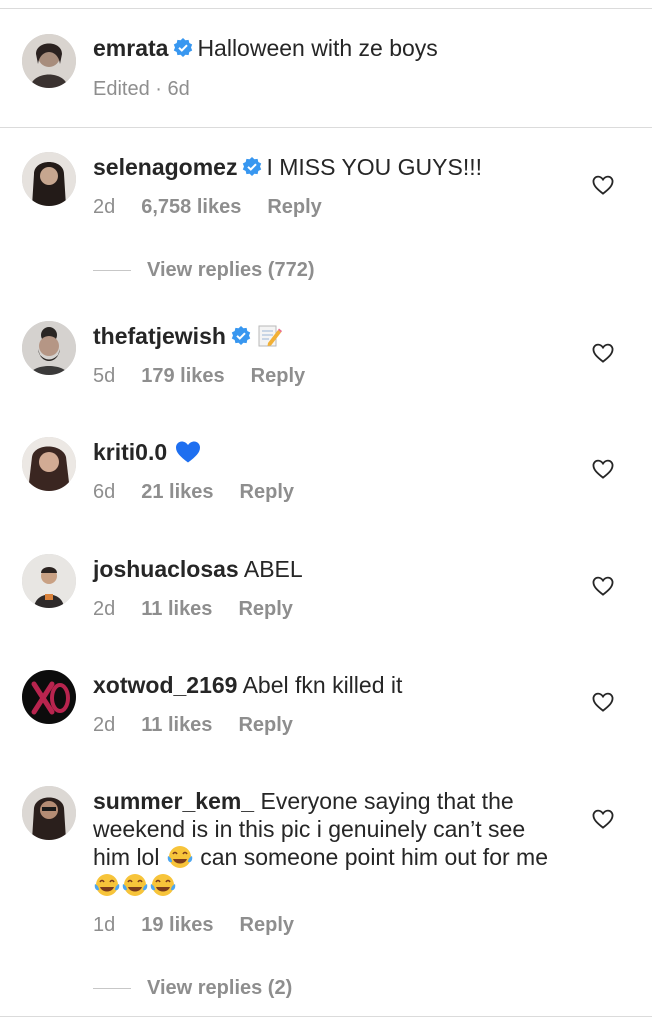 The height and width of the screenshot is (1023, 652). I want to click on view-replies-button: View replies (772), so click(204, 270).